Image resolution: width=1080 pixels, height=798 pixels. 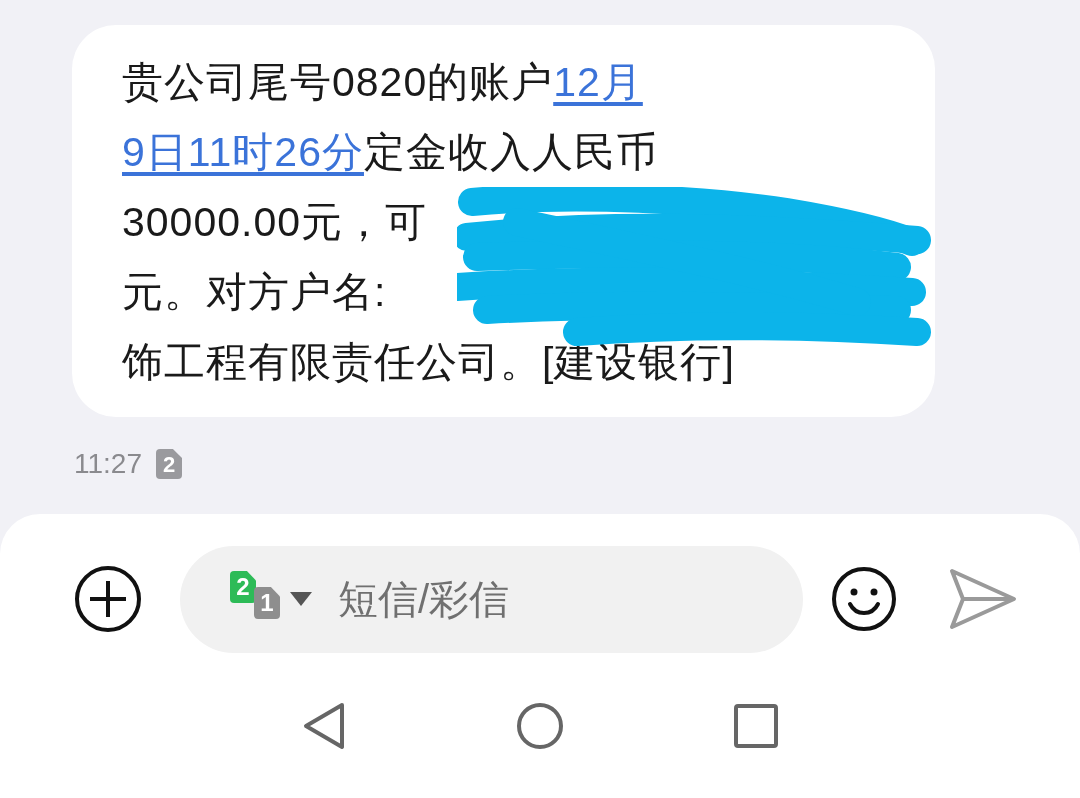 I want to click on message-text: 元。对方户名:, so click(x=254, y=292).